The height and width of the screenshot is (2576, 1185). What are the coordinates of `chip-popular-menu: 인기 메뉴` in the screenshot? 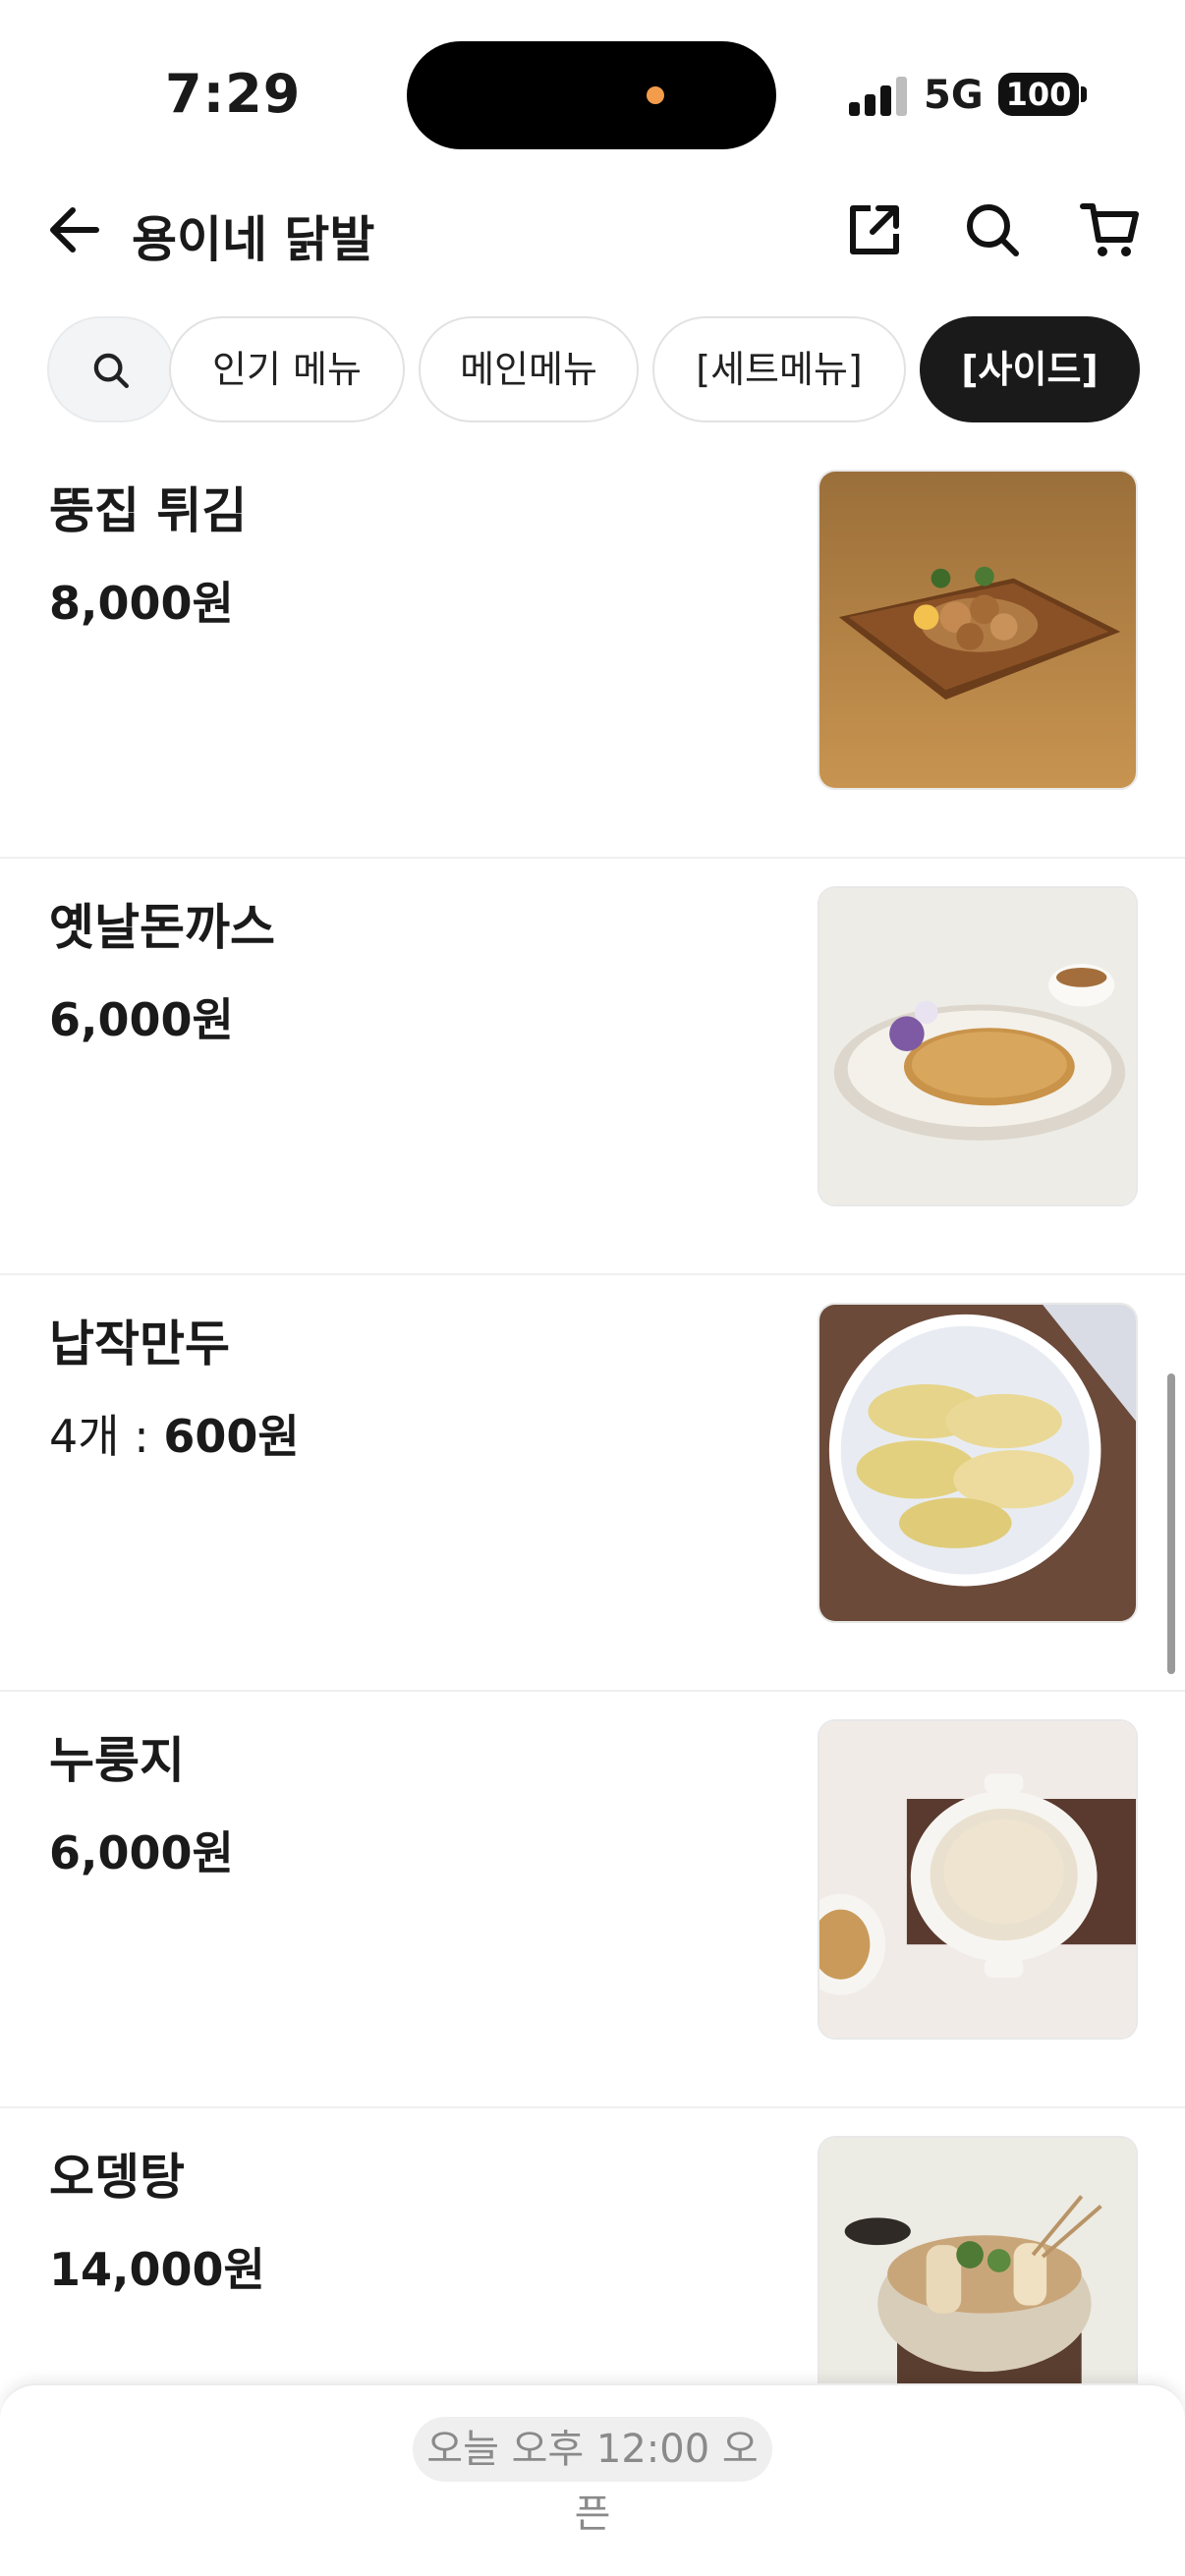 It's located at (287, 369).